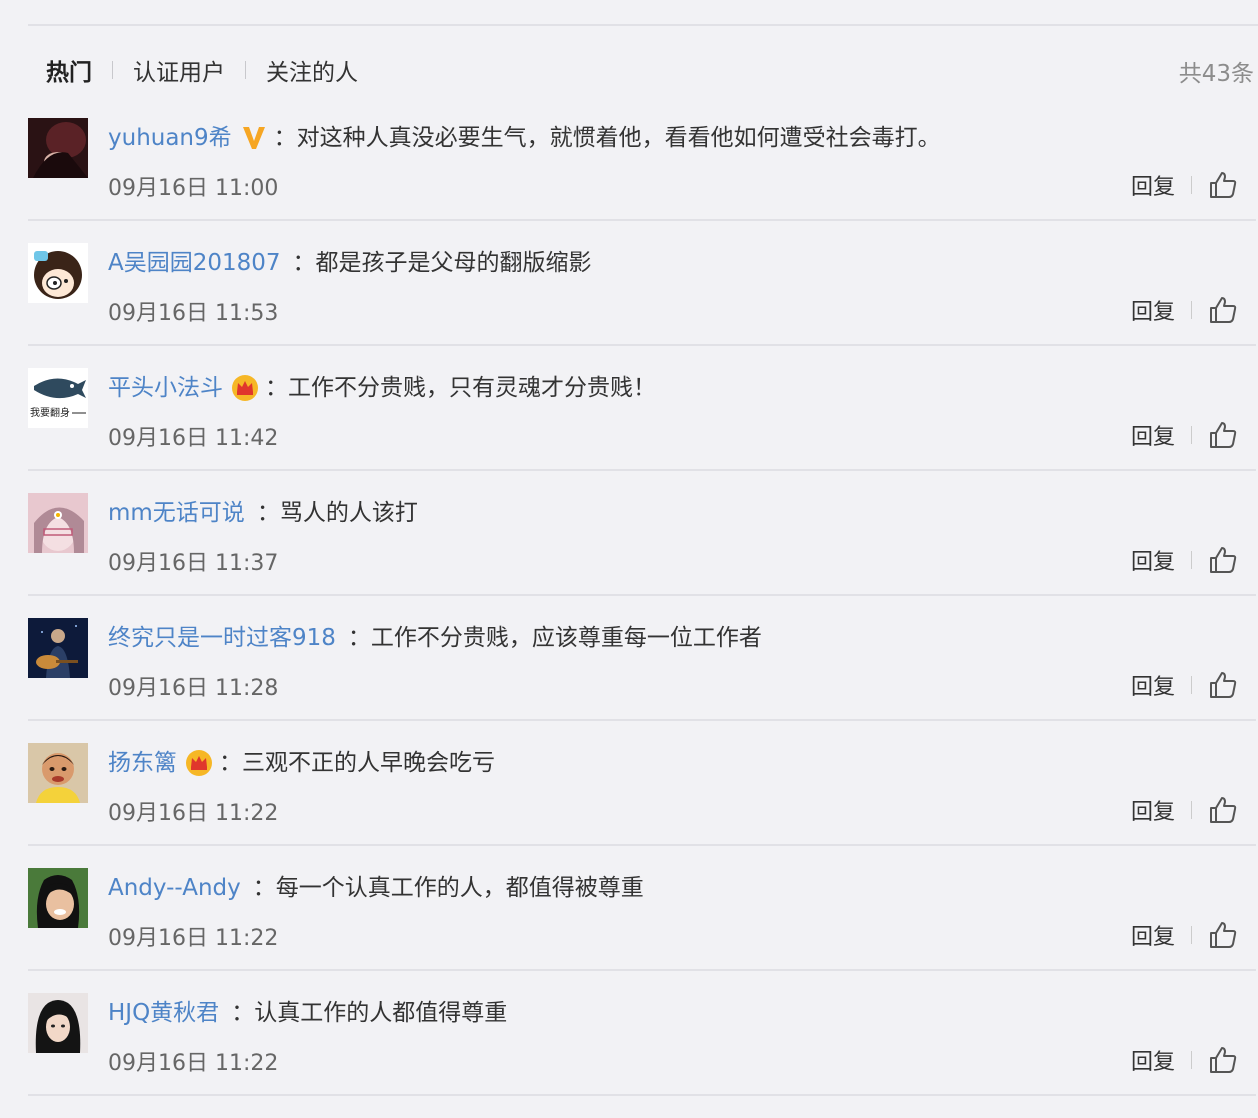  I want to click on comment-content: 都是孩子是父母的翻版缩影, so click(453, 263).